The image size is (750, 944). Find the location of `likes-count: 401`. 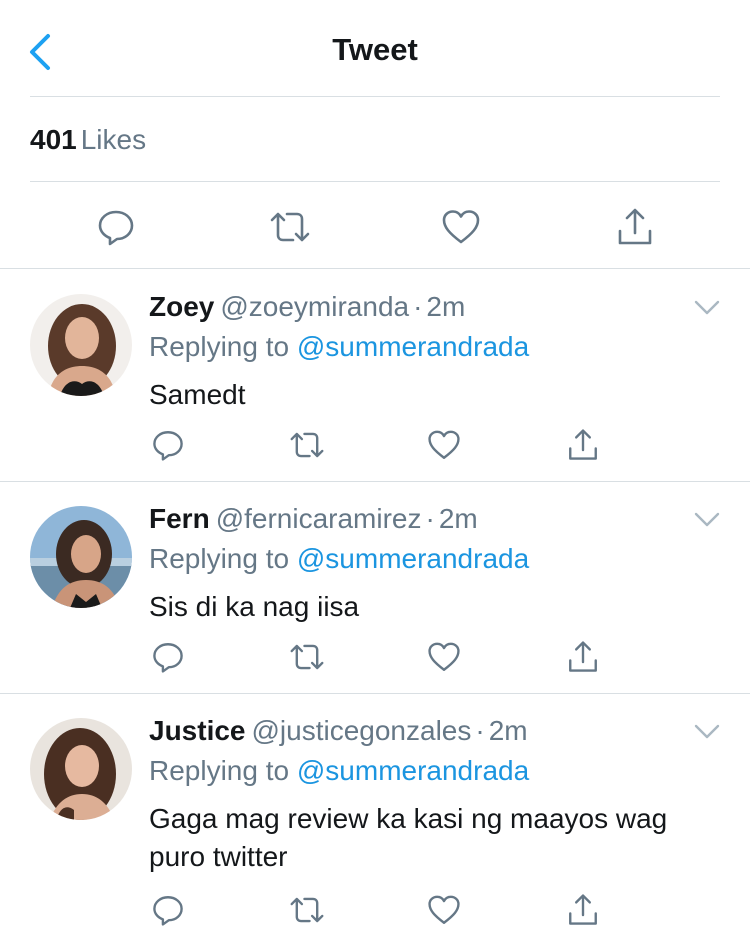

likes-count: 401 is located at coordinates (53, 139).